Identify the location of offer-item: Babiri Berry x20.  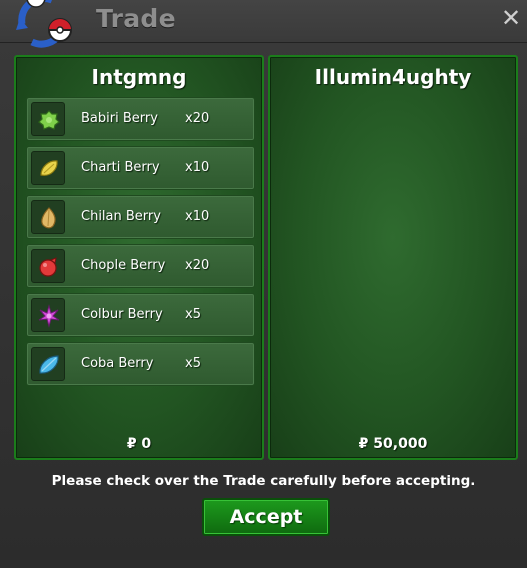
(140, 119).